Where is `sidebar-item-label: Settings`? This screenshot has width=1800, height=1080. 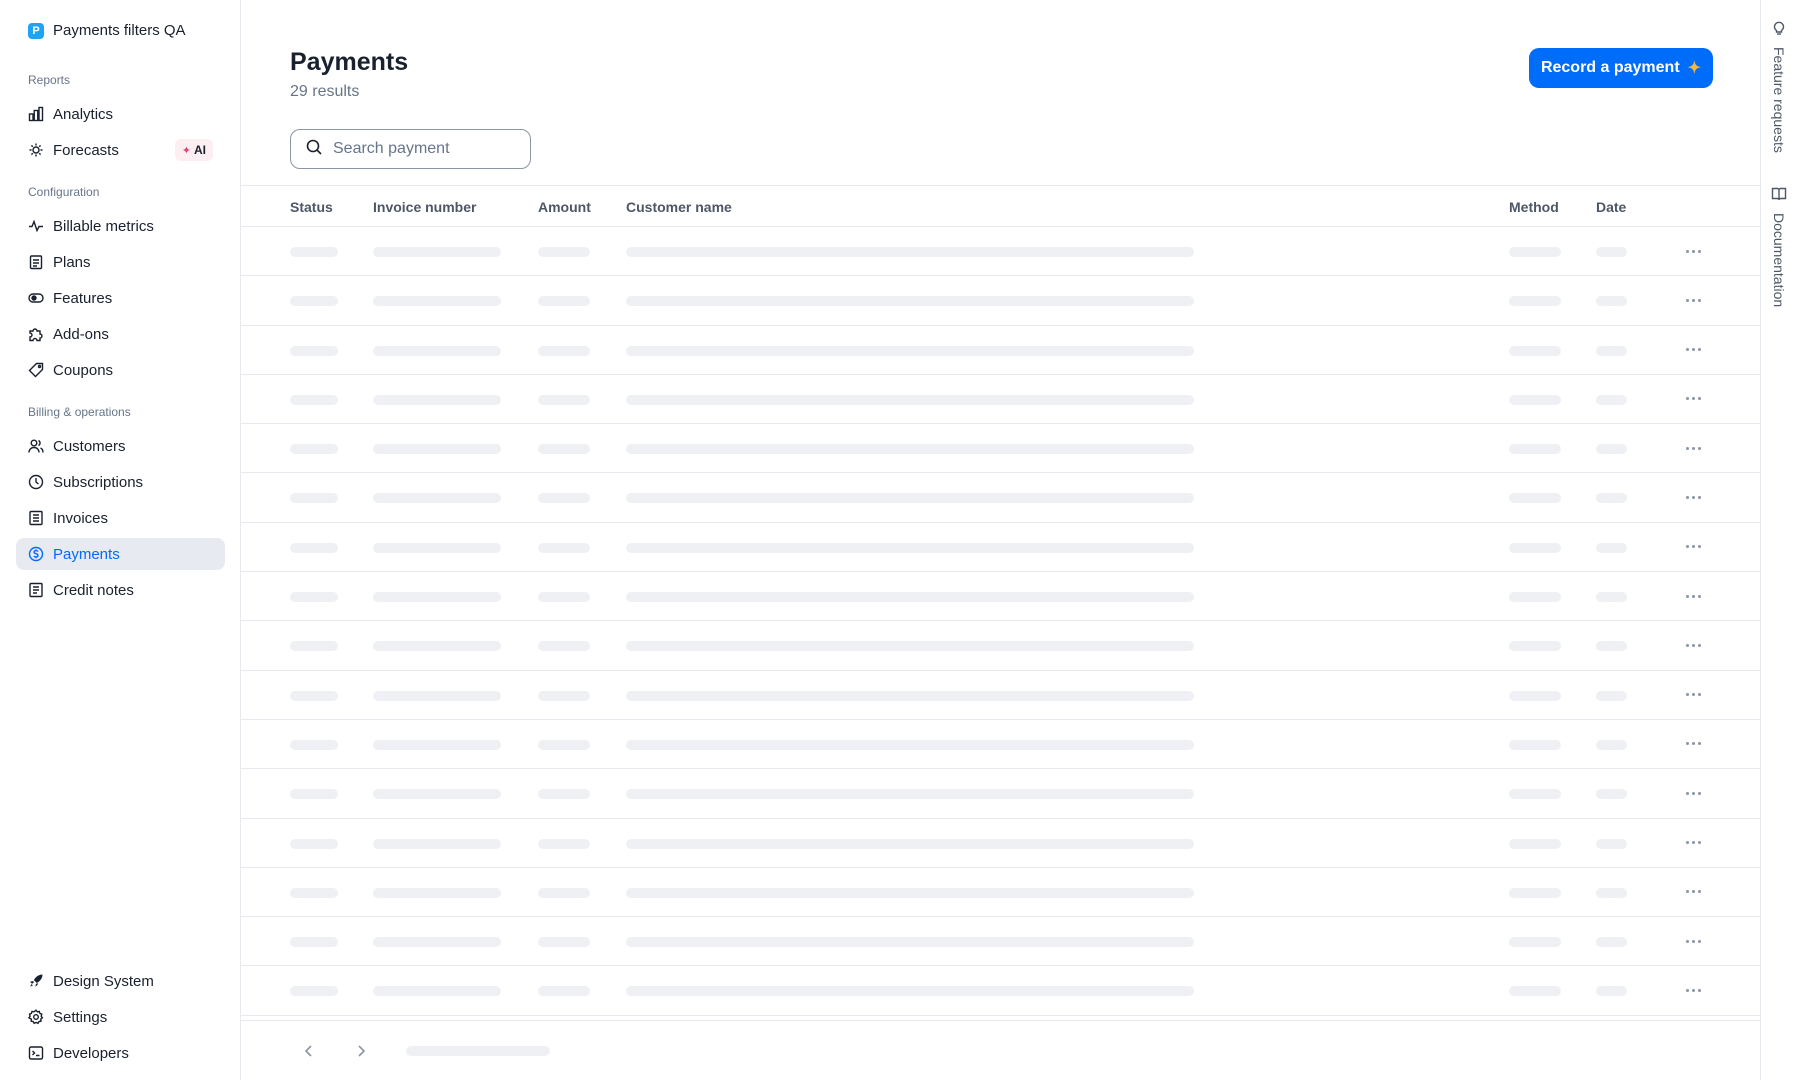 sidebar-item-label: Settings is located at coordinates (80, 1017).